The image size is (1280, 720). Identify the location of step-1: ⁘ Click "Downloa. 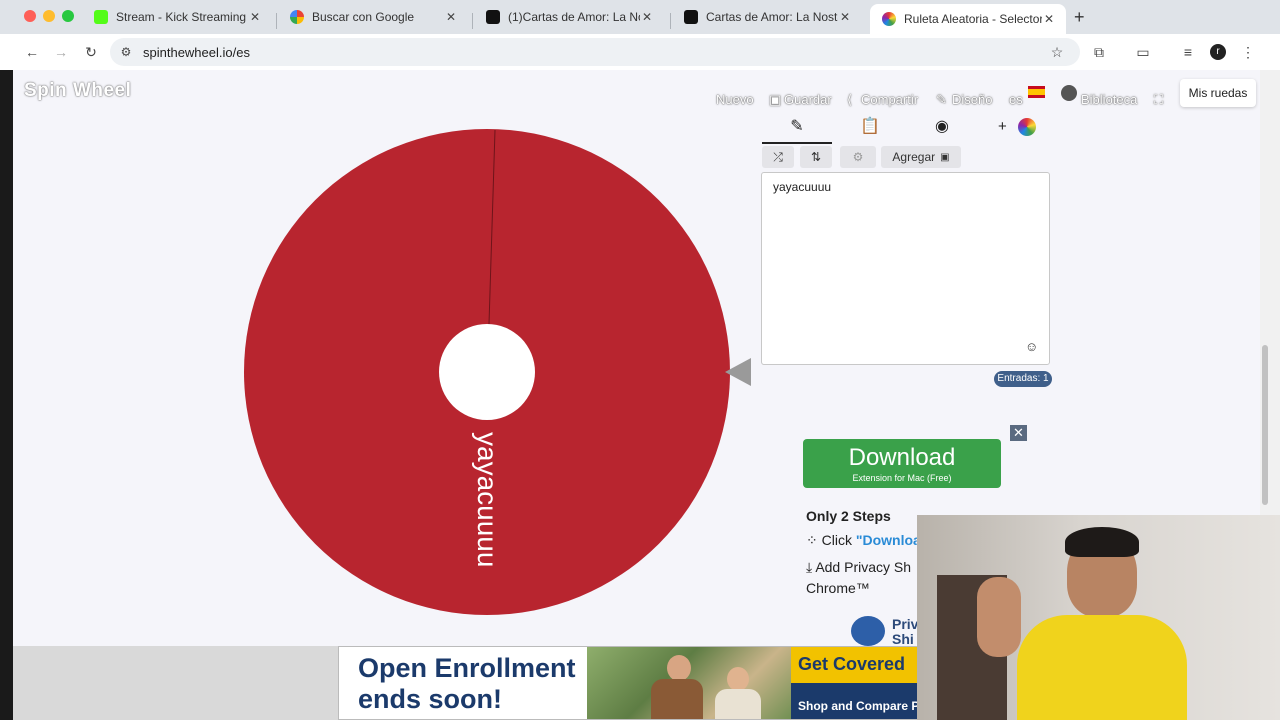
(863, 540).